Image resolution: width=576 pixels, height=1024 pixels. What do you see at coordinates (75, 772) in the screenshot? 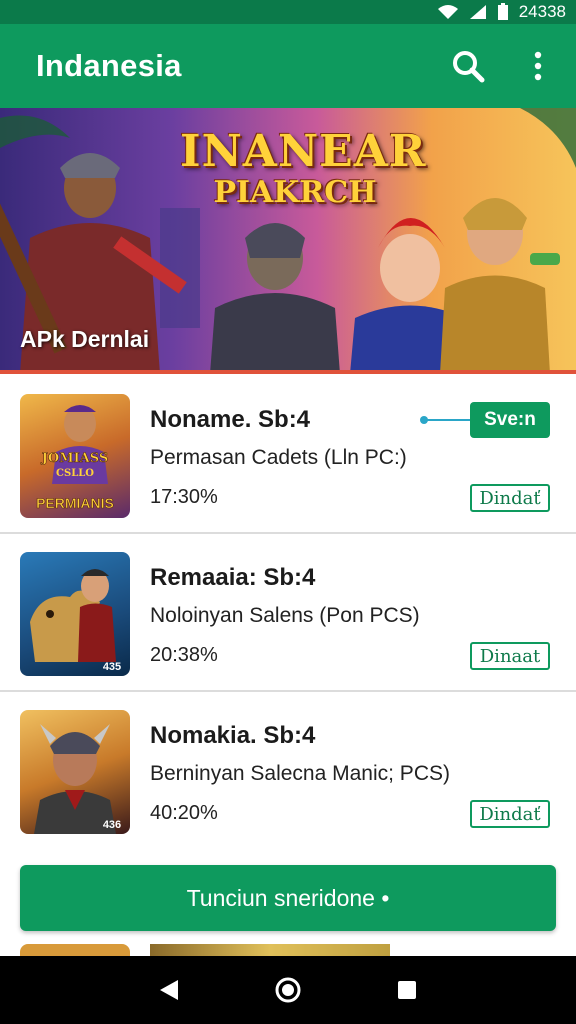
I see `app-thumbnail: 436` at bounding box center [75, 772].